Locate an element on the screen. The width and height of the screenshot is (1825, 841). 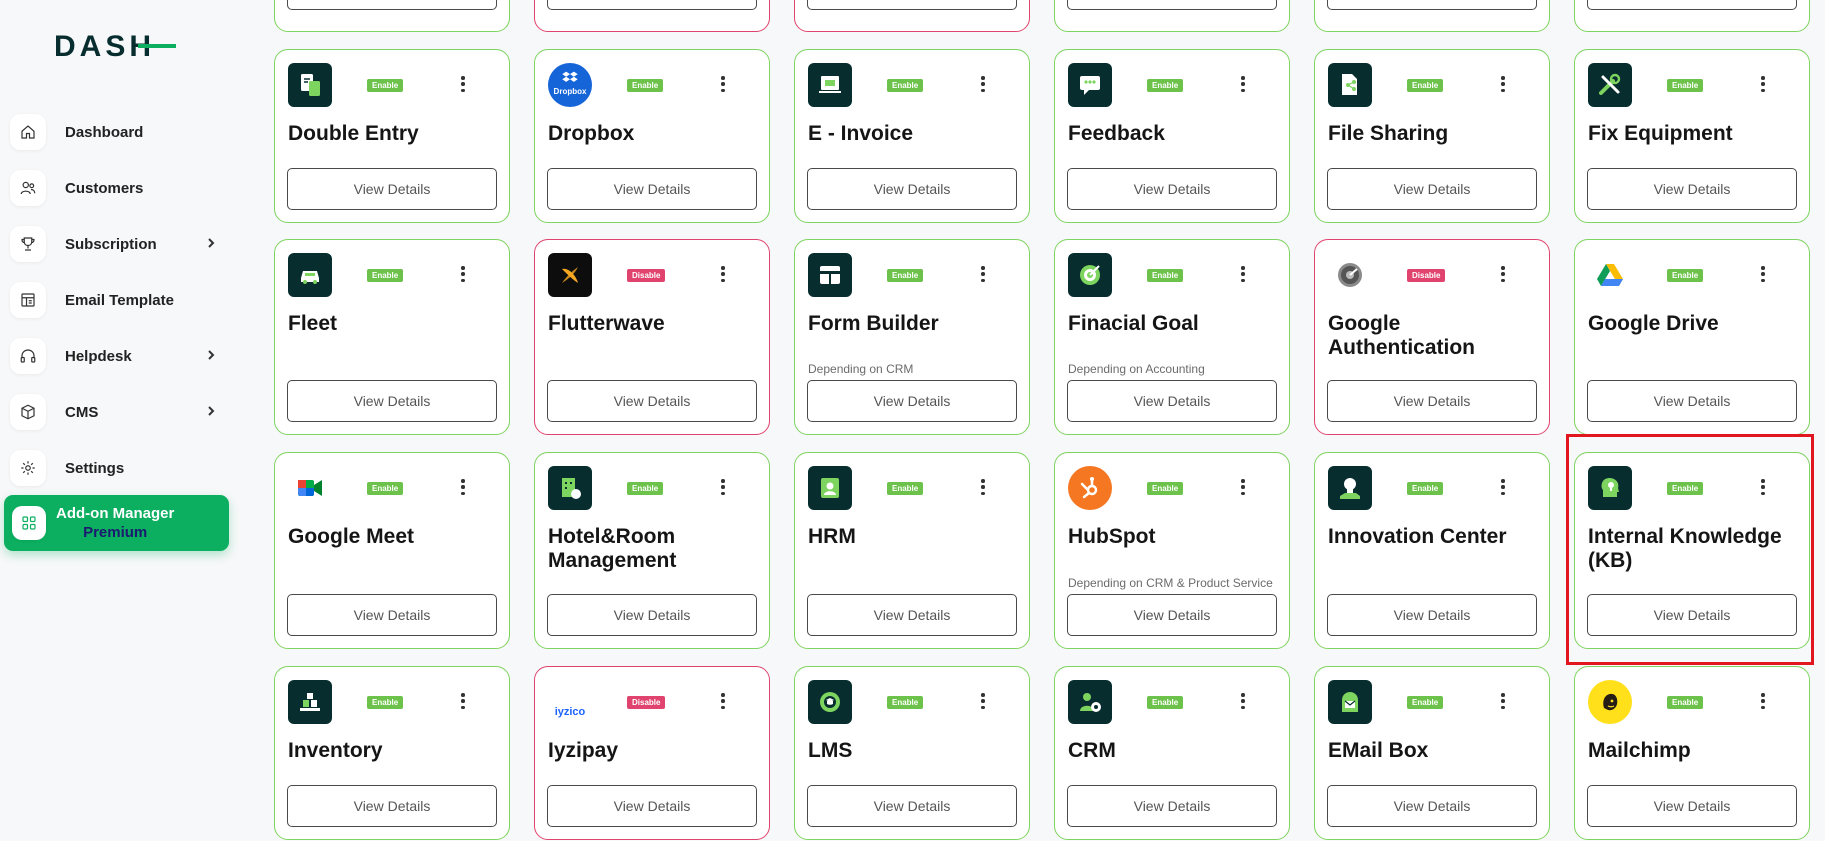
addon-title: Form Builder is located at coordinates (873, 323).